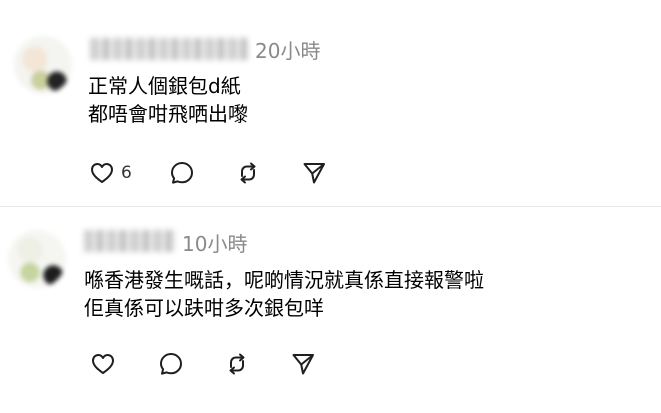 The width and height of the screenshot is (661, 413). What do you see at coordinates (215, 244) in the screenshot?
I see `timestamp: 10小時` at bounding box center [215, 244].